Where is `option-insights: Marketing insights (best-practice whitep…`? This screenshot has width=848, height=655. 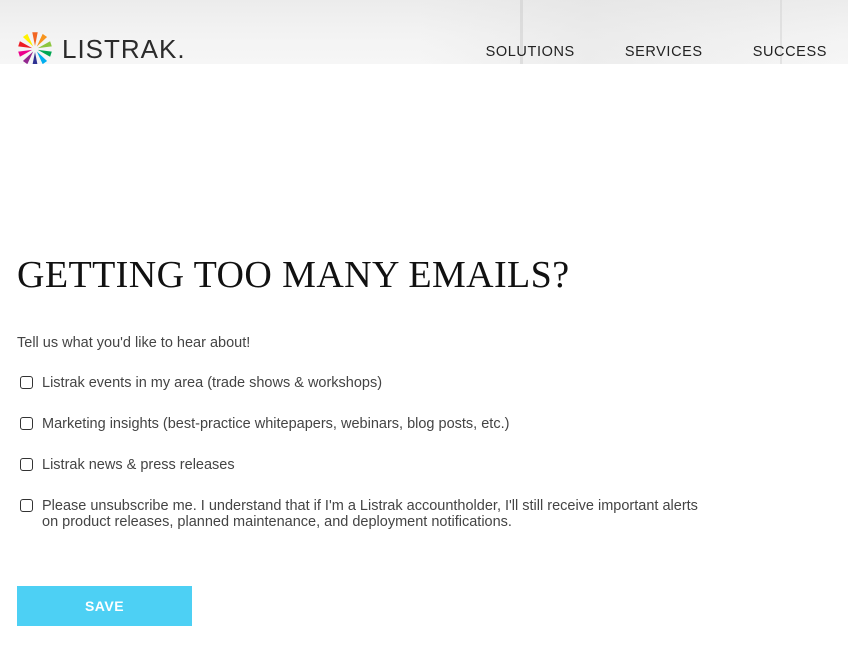 option-insights: Marketing insights (best-practice whitep… is located at coordinates (360, 424).